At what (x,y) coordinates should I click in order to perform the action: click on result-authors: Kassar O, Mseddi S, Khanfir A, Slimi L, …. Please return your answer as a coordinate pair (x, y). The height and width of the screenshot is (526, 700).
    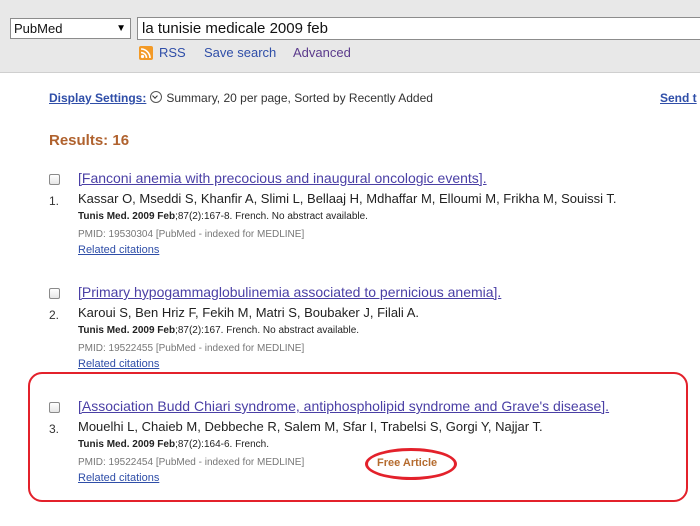
    Looking at the image, I should click on (347, 198).